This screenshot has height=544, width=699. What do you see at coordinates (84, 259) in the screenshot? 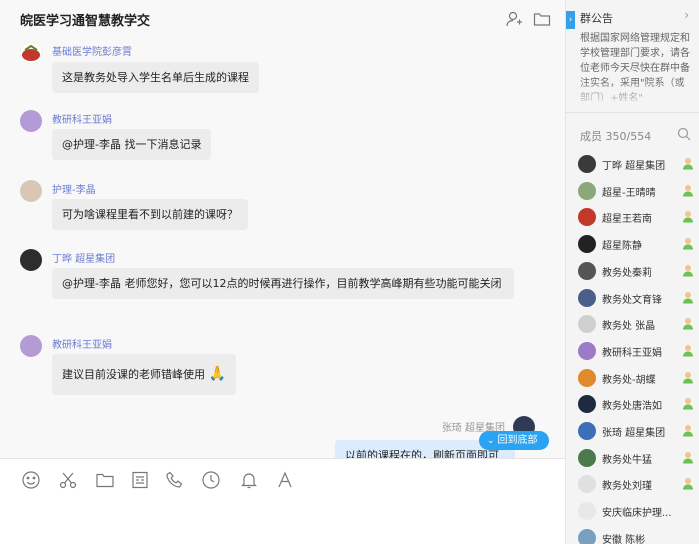
I see `sender-name: 丁晔 超星集团` at bounding box center [84, 259].